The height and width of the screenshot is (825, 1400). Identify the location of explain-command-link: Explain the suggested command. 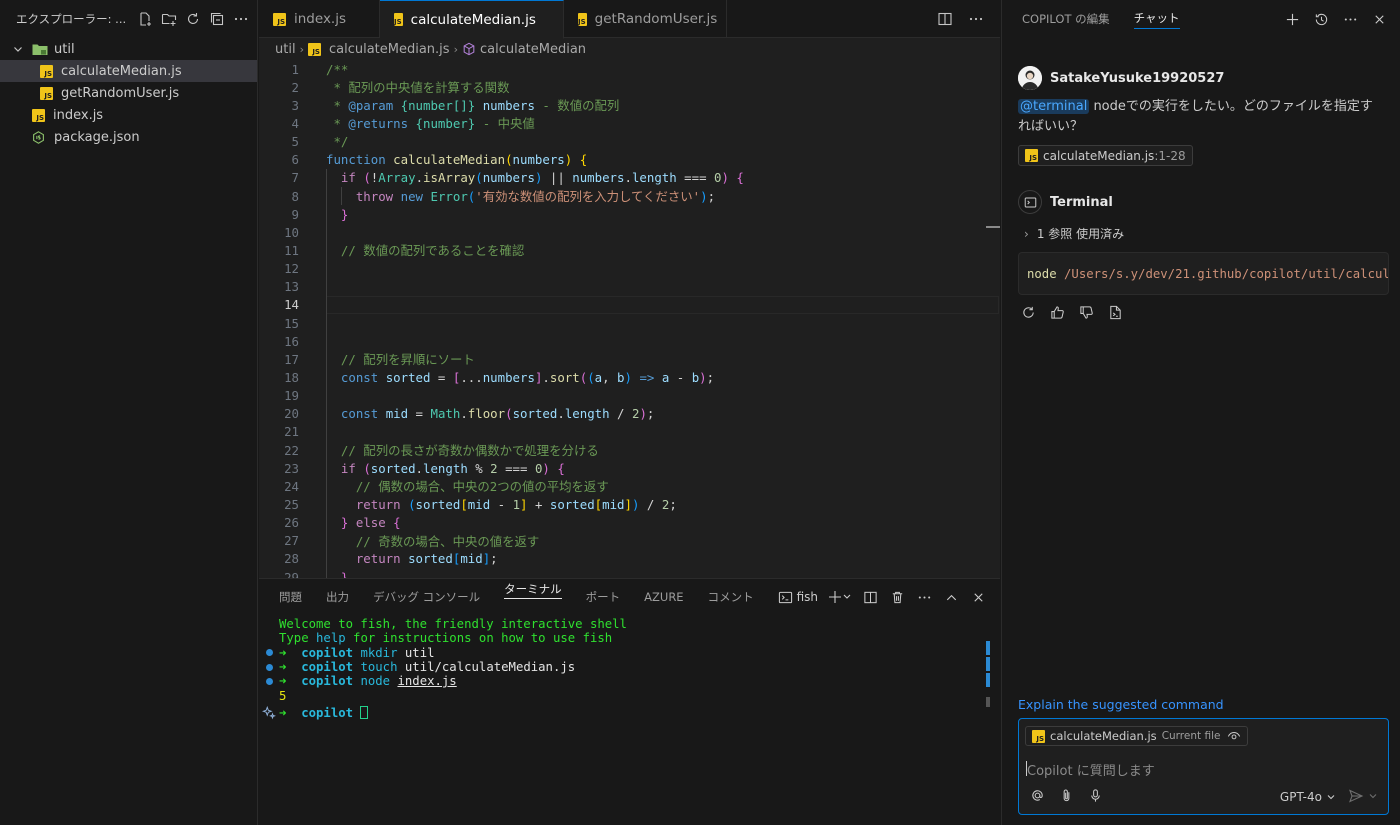
(1121, 704).